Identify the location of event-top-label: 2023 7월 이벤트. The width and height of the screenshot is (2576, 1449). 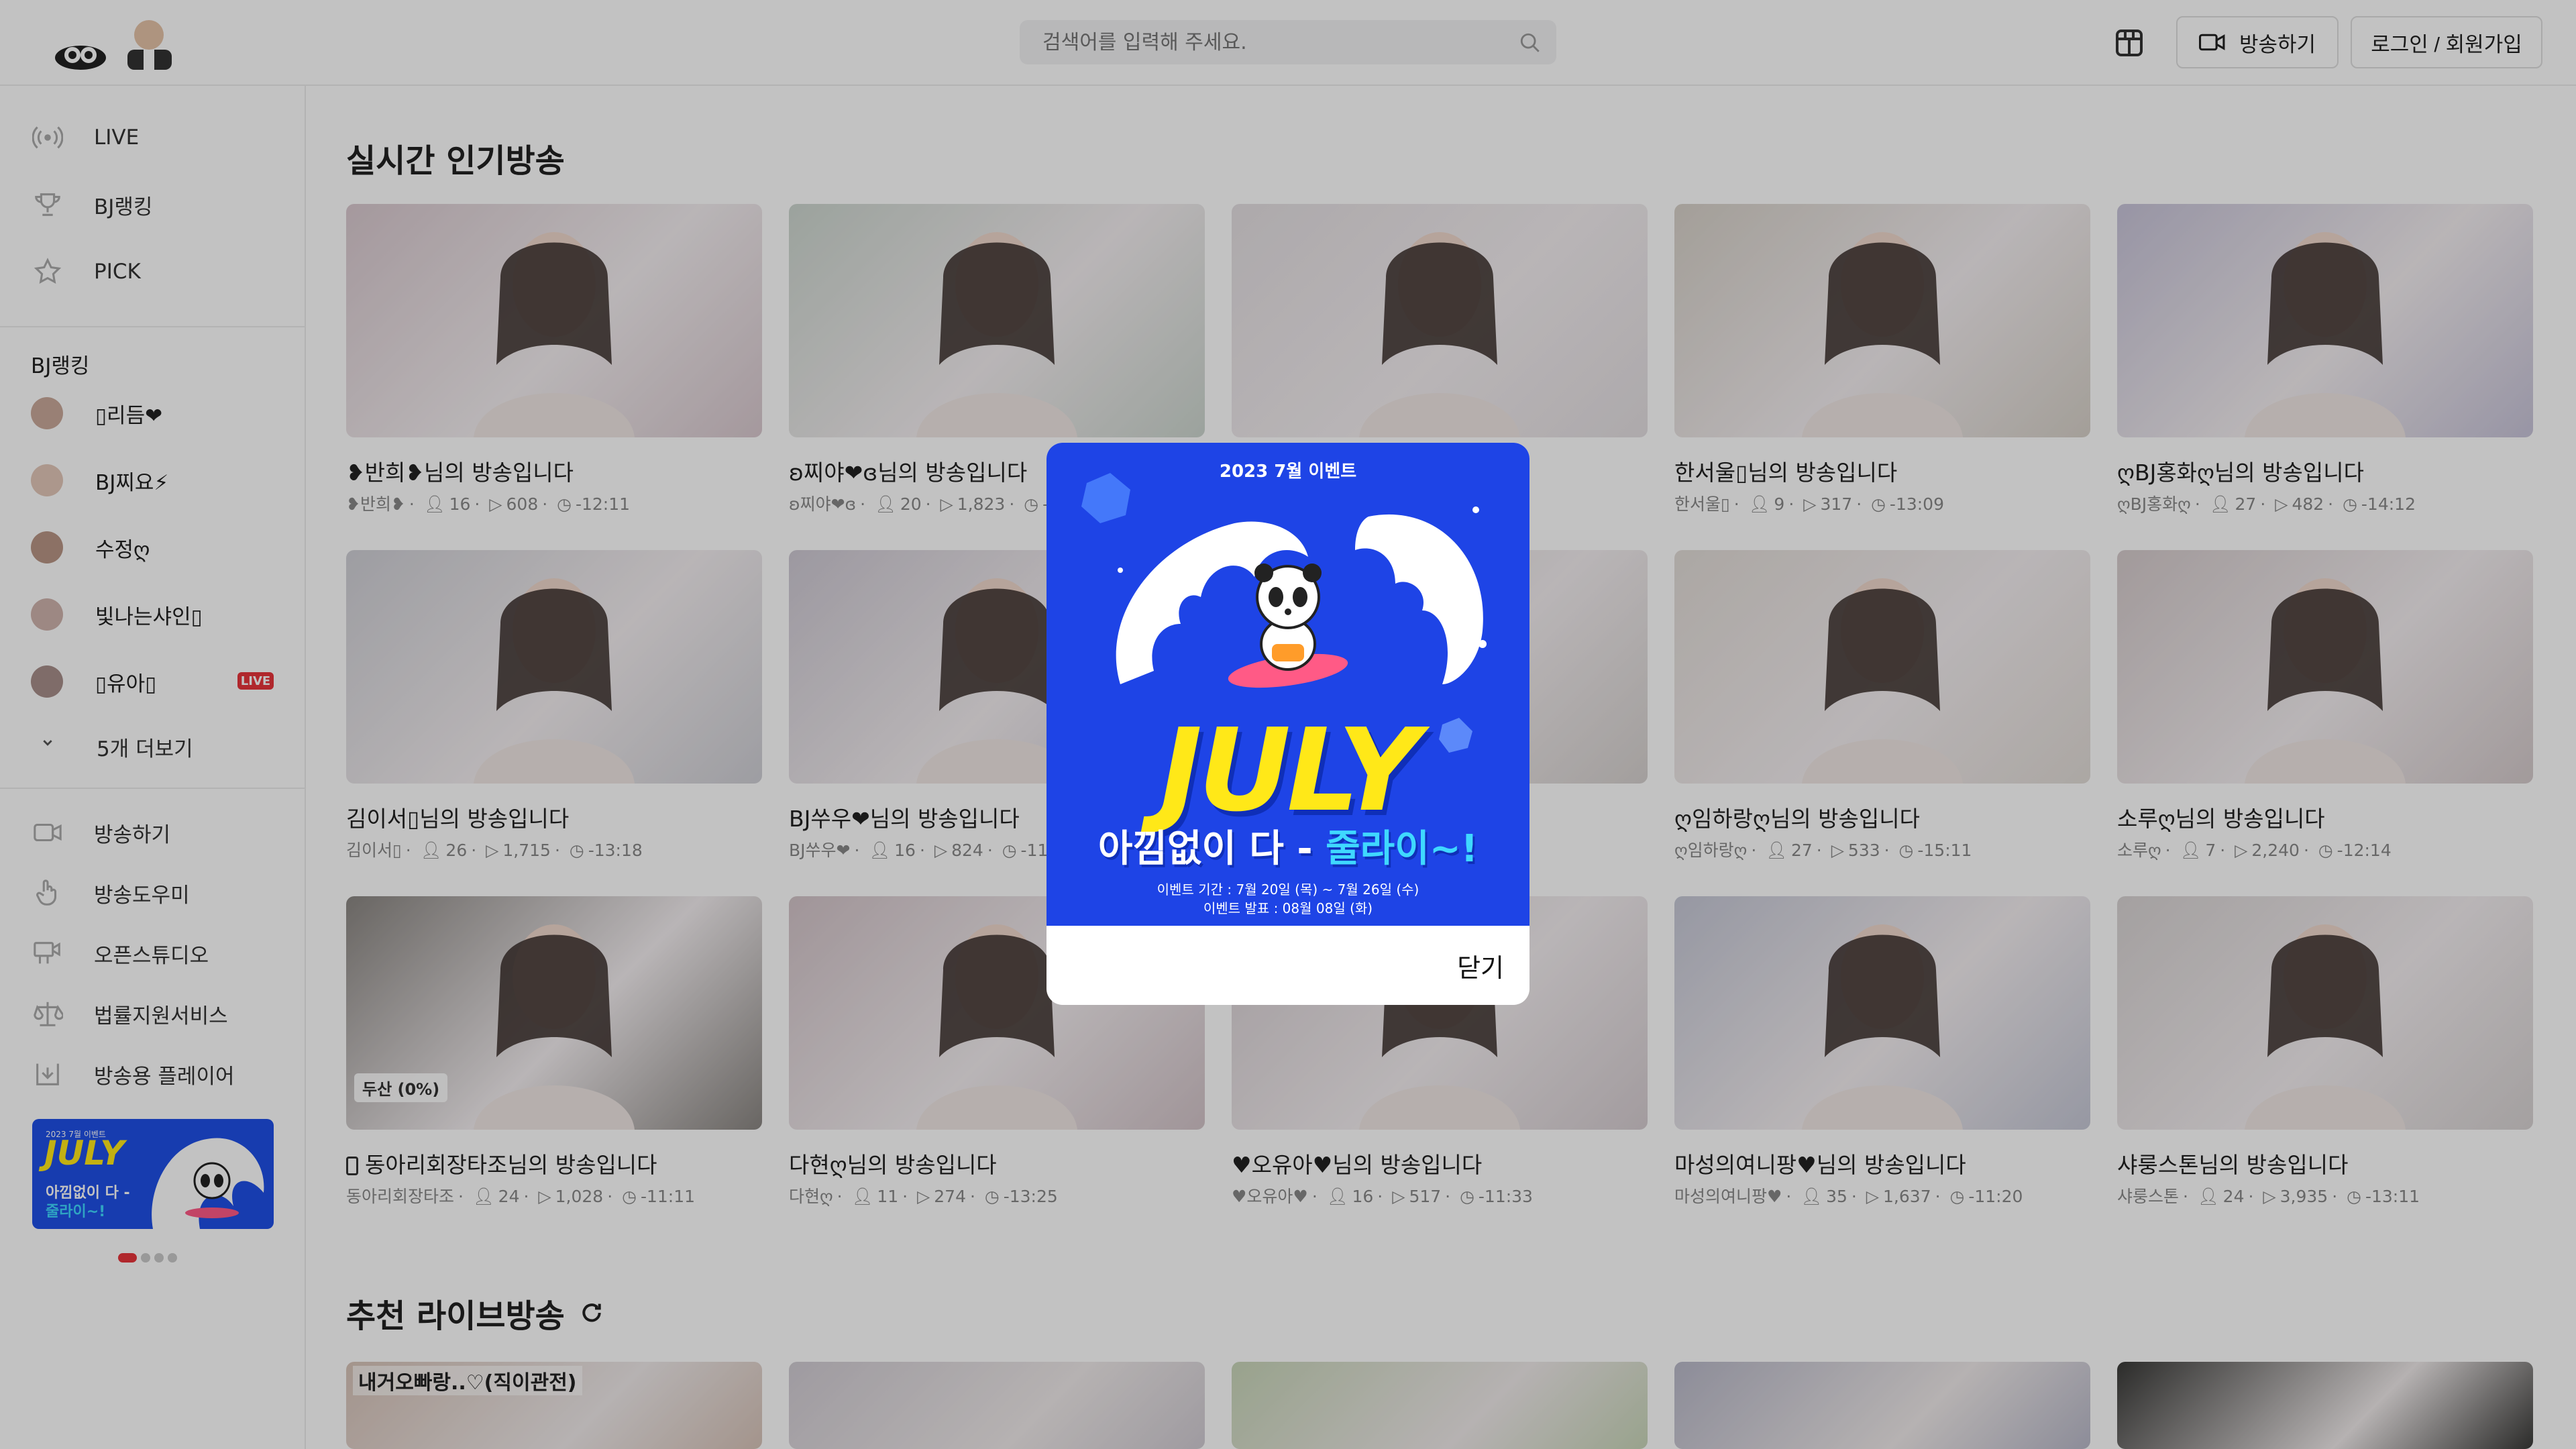
(1288, 472).